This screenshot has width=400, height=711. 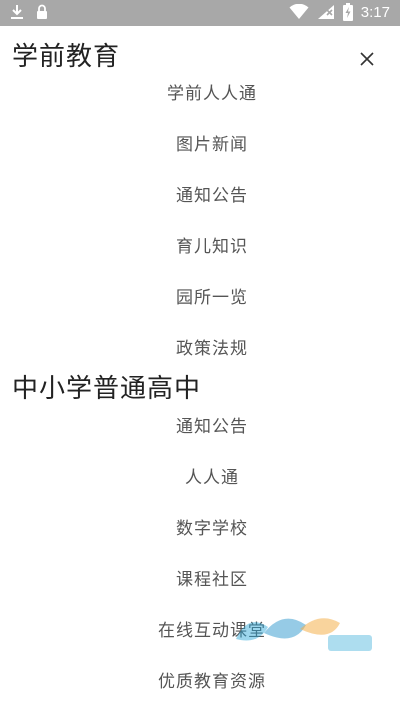 What do you see at coordinates (200, 346) in the screenshot?
I see `menu-item-policies: 政策法规` at bounding box center [200, 346].